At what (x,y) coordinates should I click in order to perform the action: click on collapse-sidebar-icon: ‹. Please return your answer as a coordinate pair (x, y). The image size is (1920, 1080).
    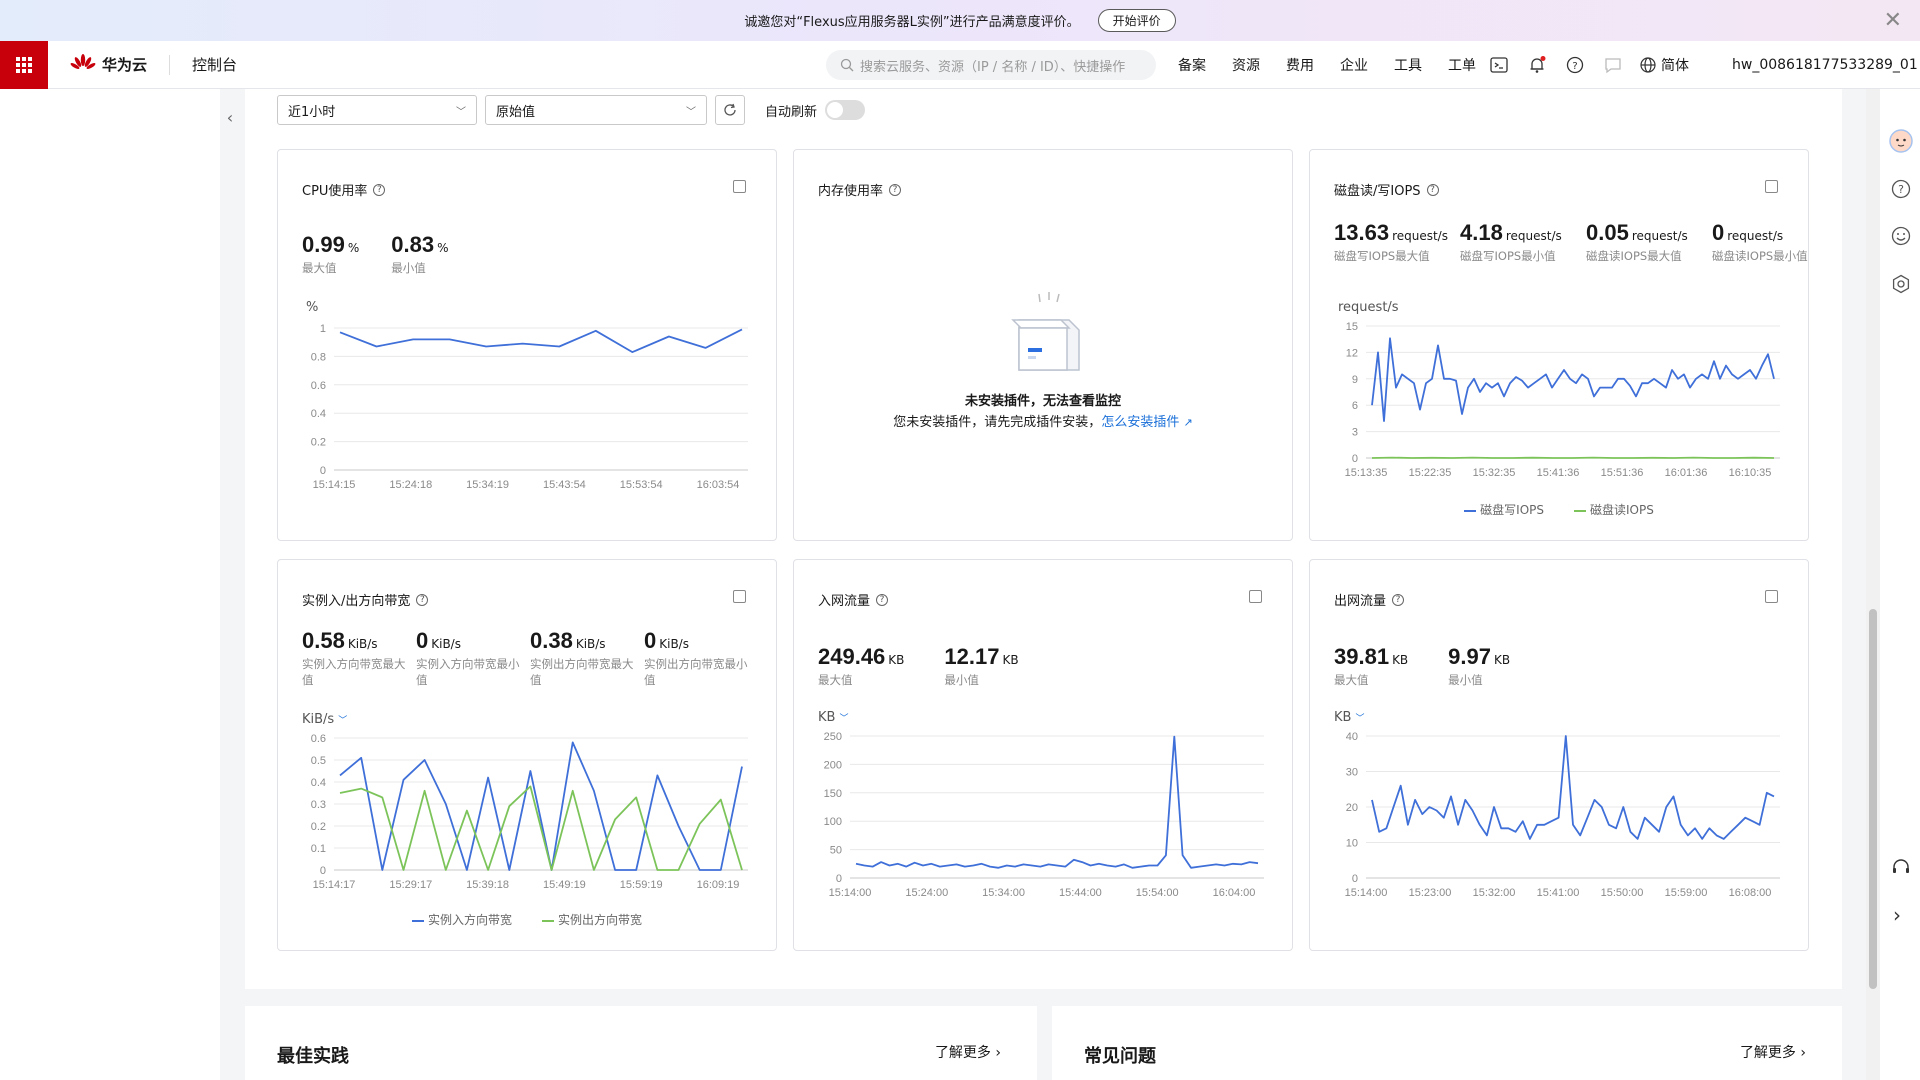
    Looking at the image, I should click on (230, 117).